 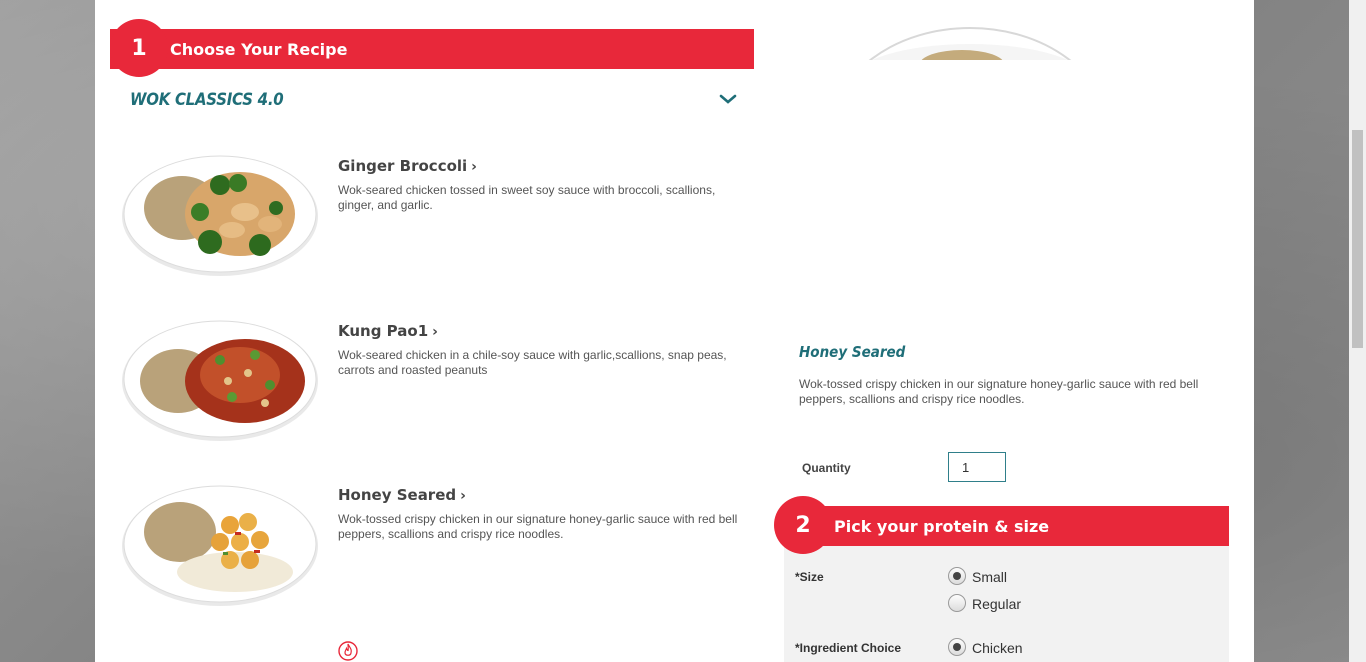 I want to click on vertical-scrollbar, so click(x=1357, y=331).